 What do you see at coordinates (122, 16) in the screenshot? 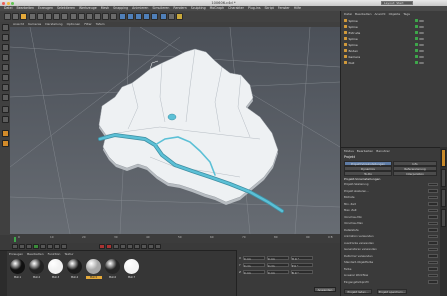
I see `cube-icon` at bounding box center [122, 16].